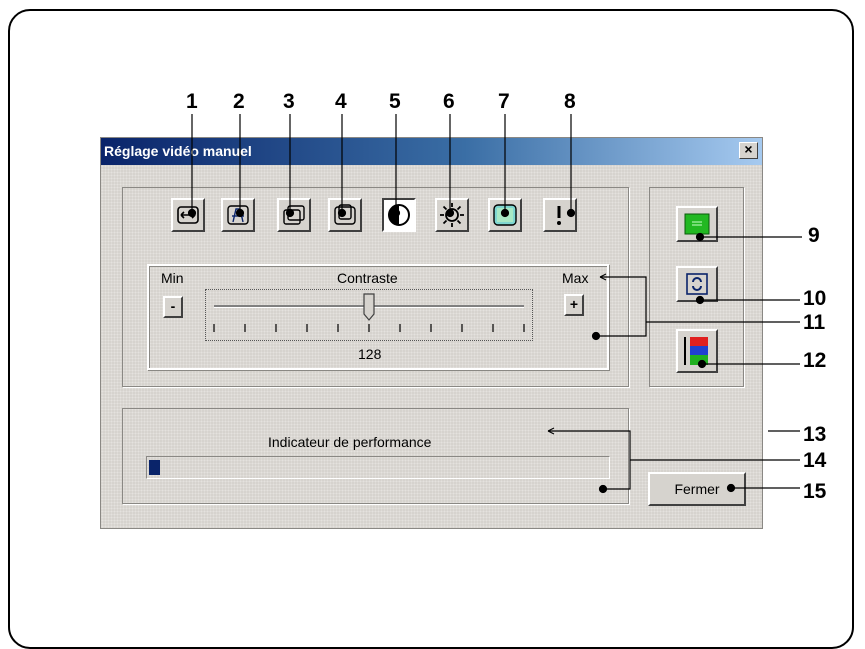 The width and height of the screenshot is (865, 649). I want to click on brightness-icon, so click(452, 215).